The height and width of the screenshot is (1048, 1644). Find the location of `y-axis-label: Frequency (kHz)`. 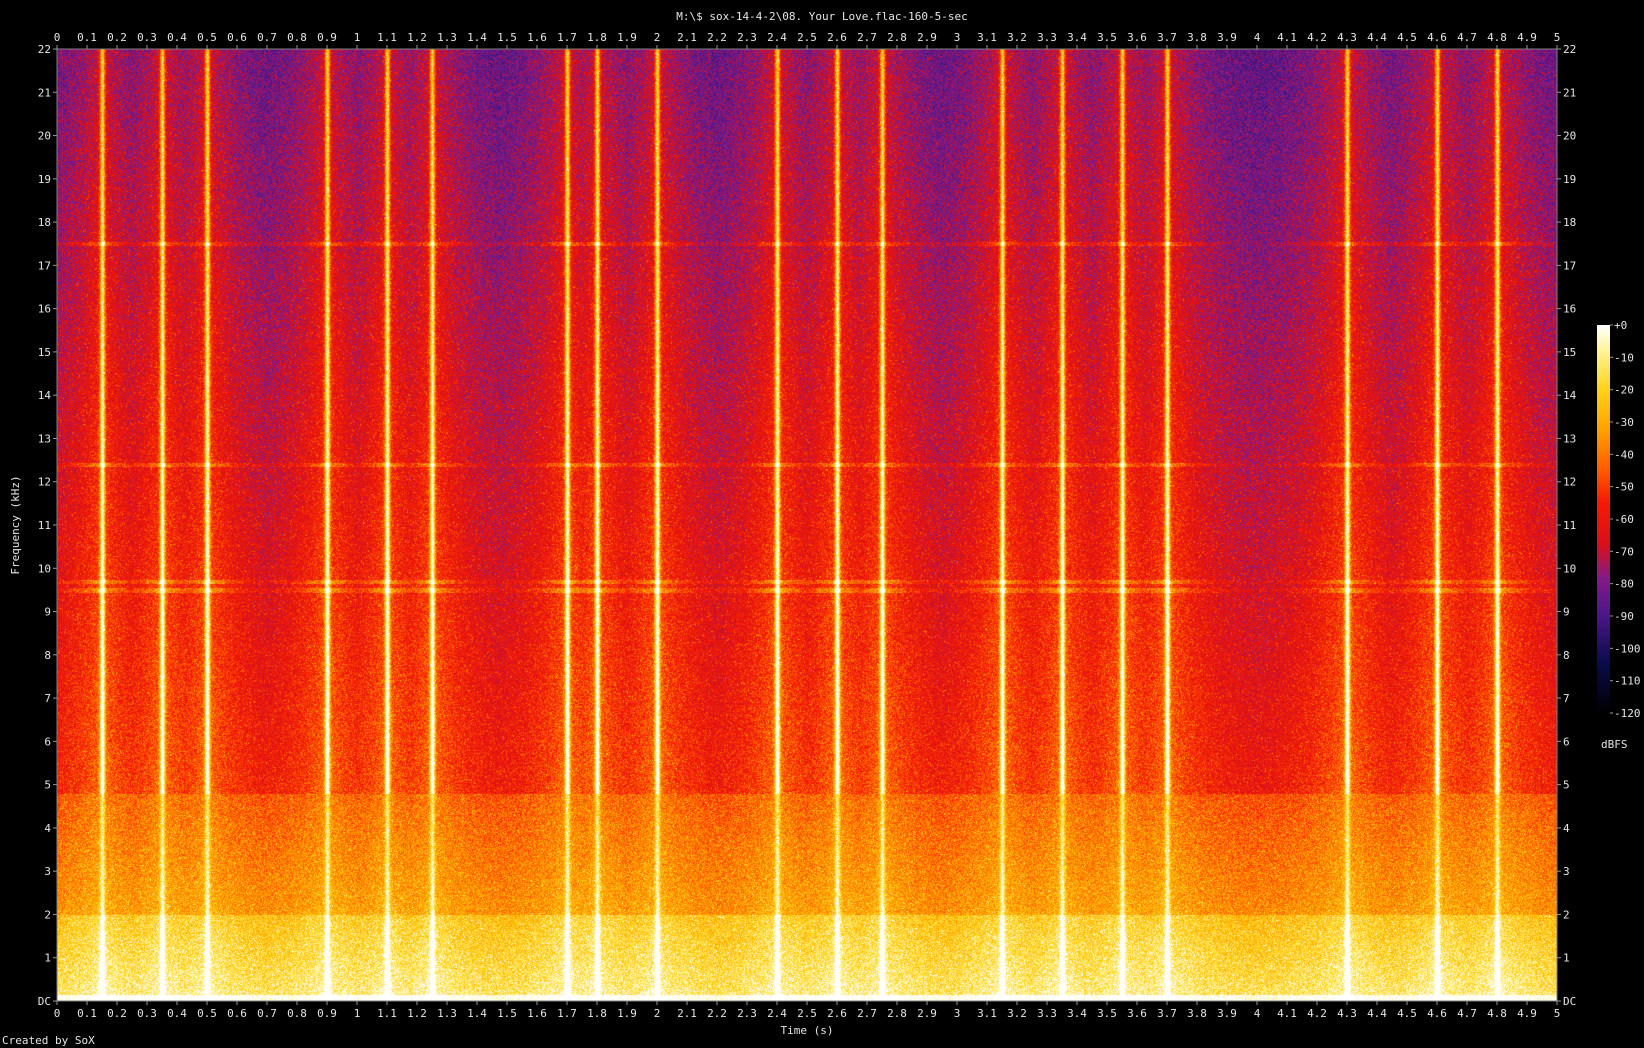

y-axis-label: Frequency (kHz) is located at coordinates (15, 524).